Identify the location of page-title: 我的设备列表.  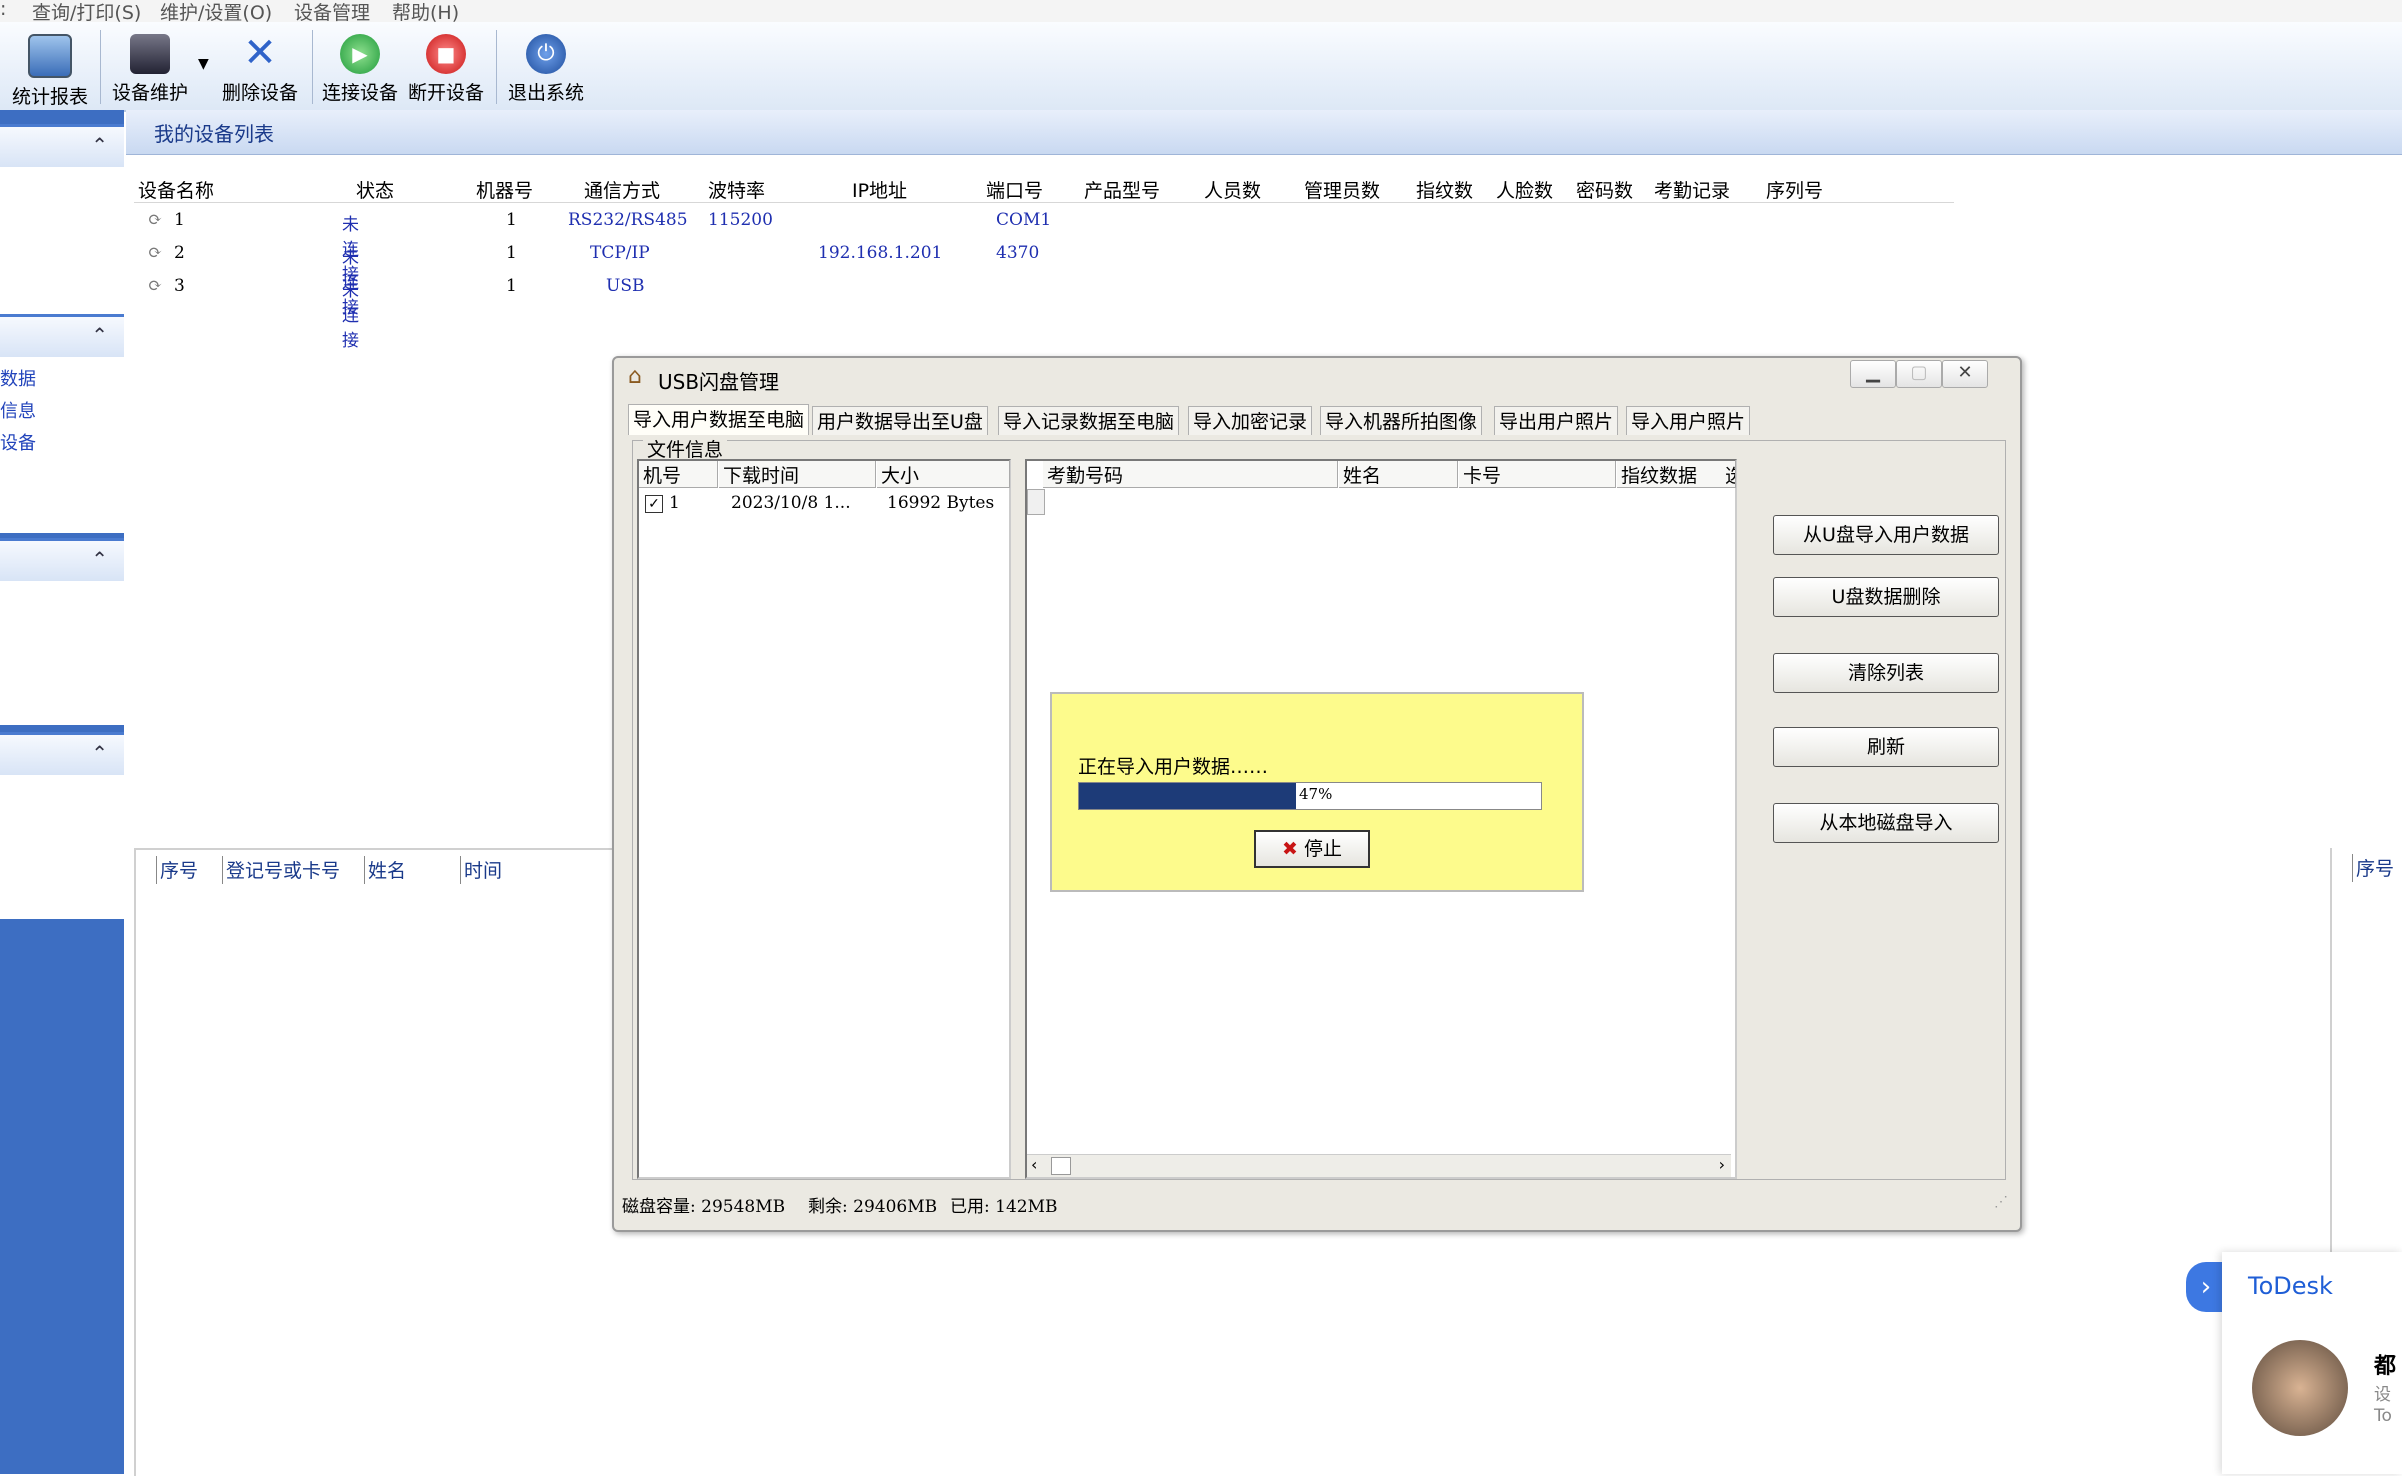
(214, 134).